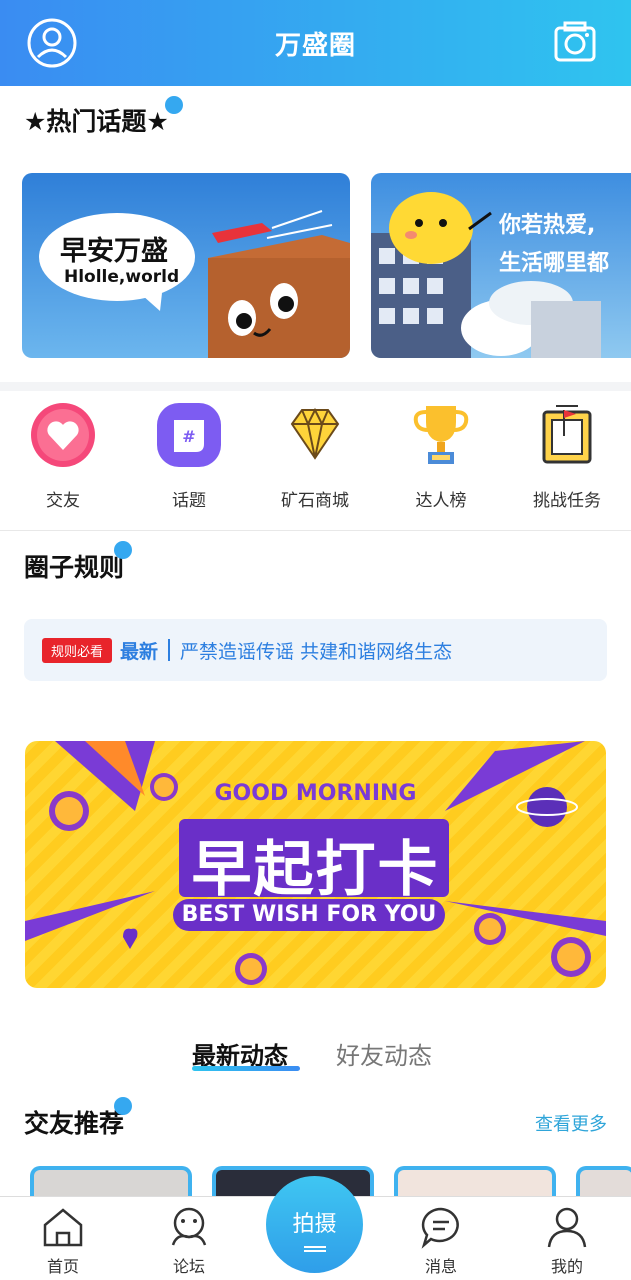 This screenshot has height=1280, width=631. I want to click on nav-home: 首页, so click(63, 1241).